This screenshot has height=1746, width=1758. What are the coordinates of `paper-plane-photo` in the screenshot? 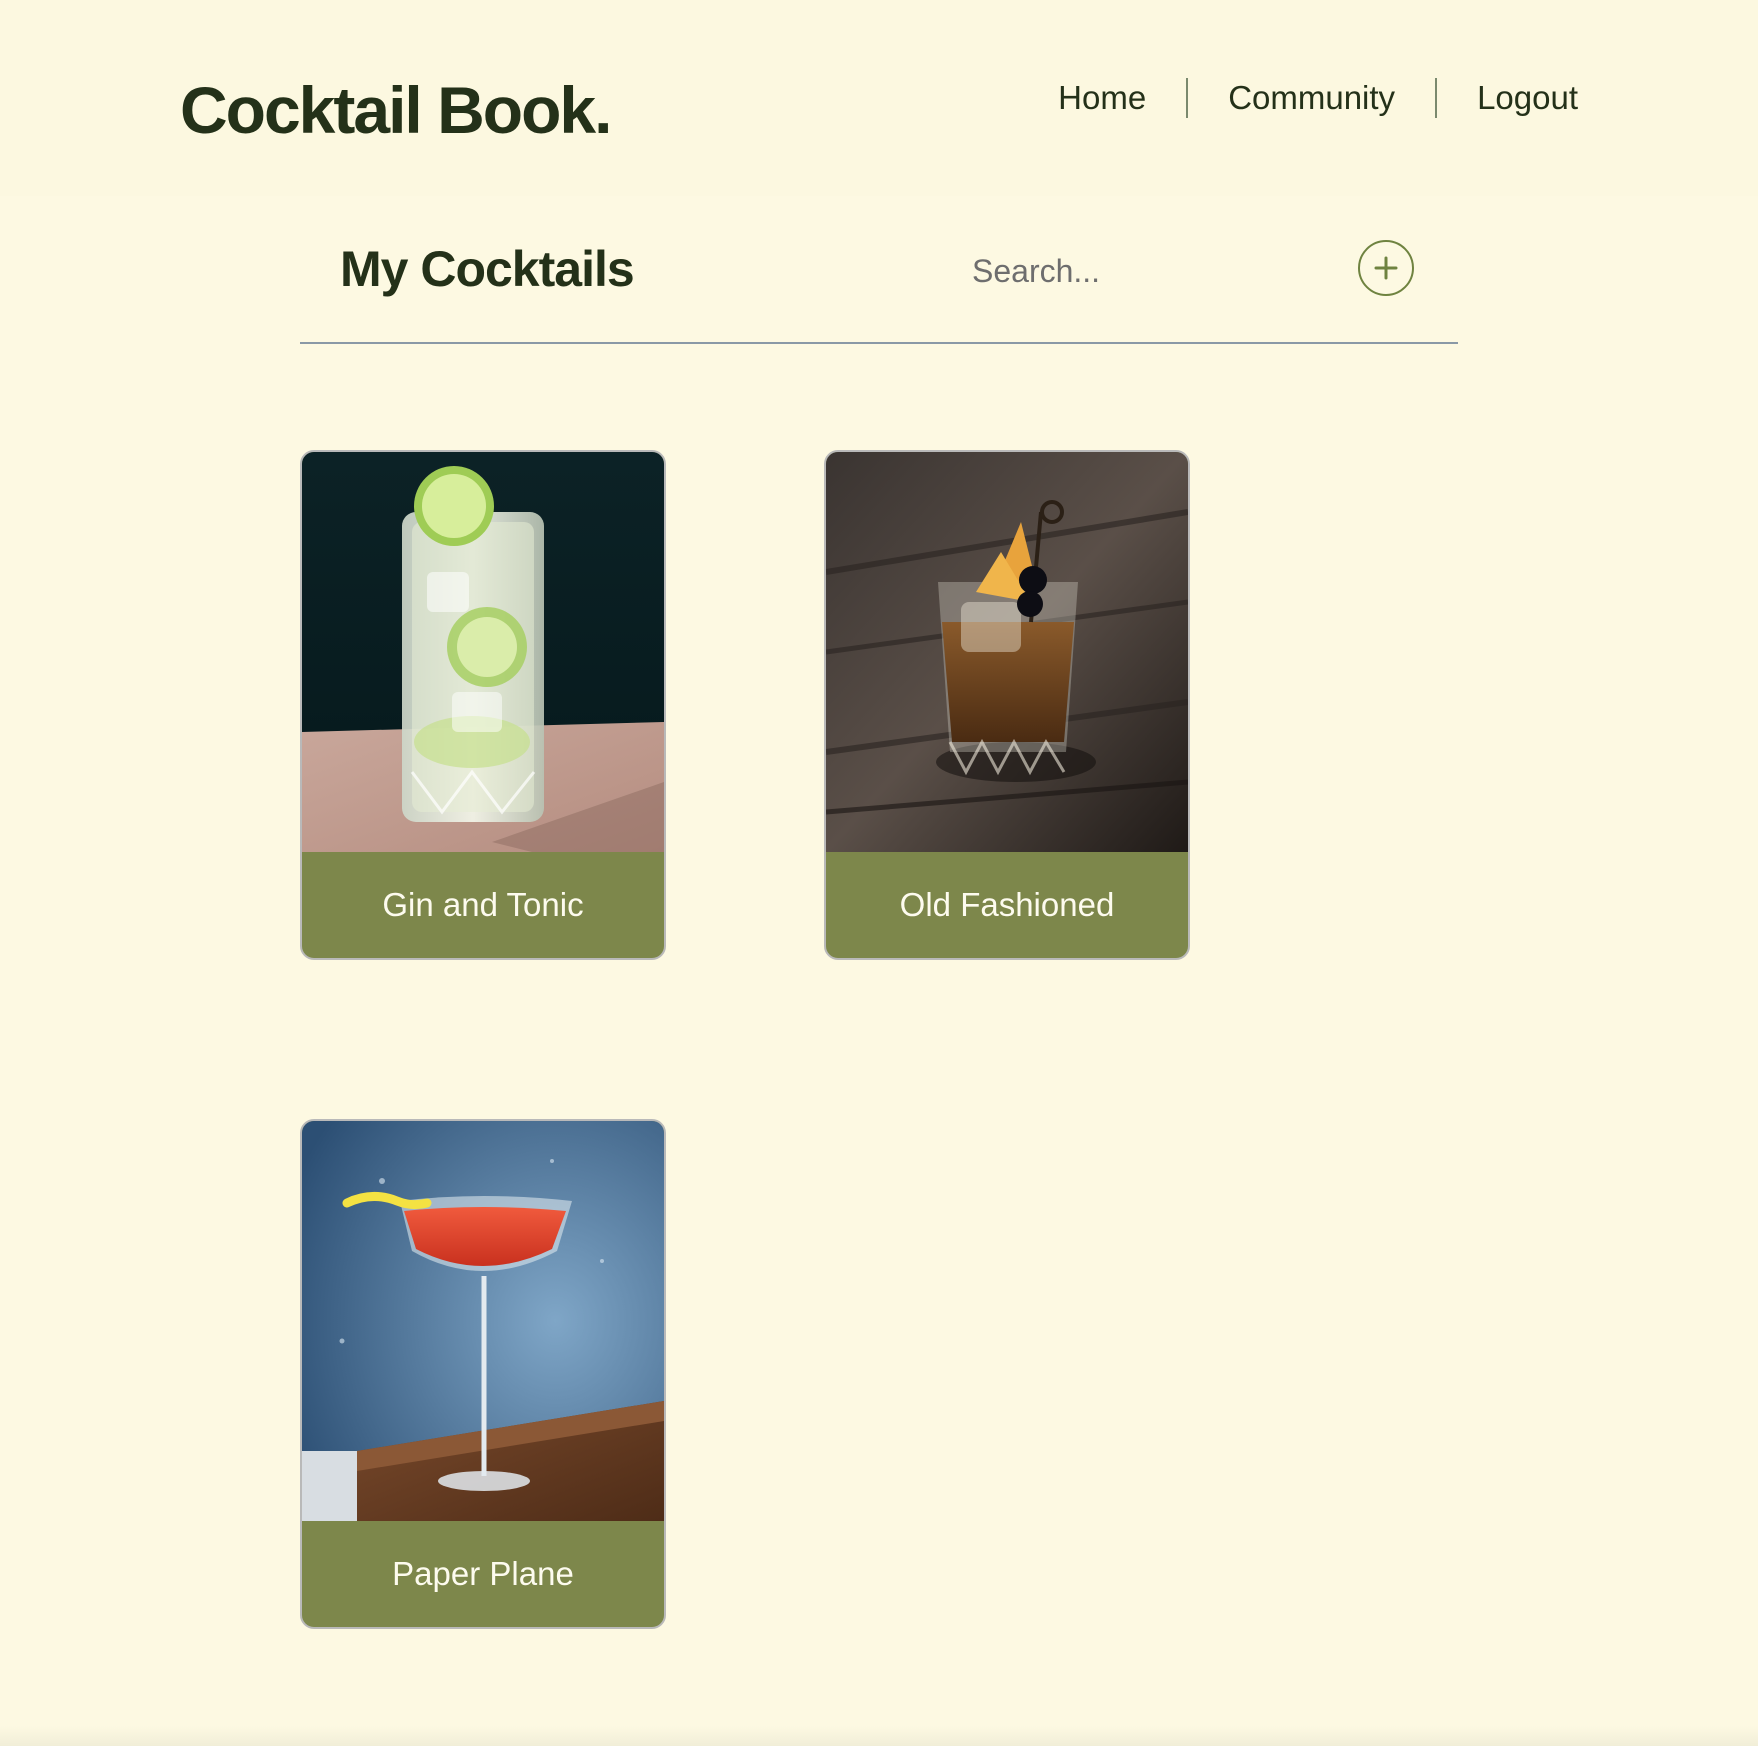 It's located at (483, 1321).